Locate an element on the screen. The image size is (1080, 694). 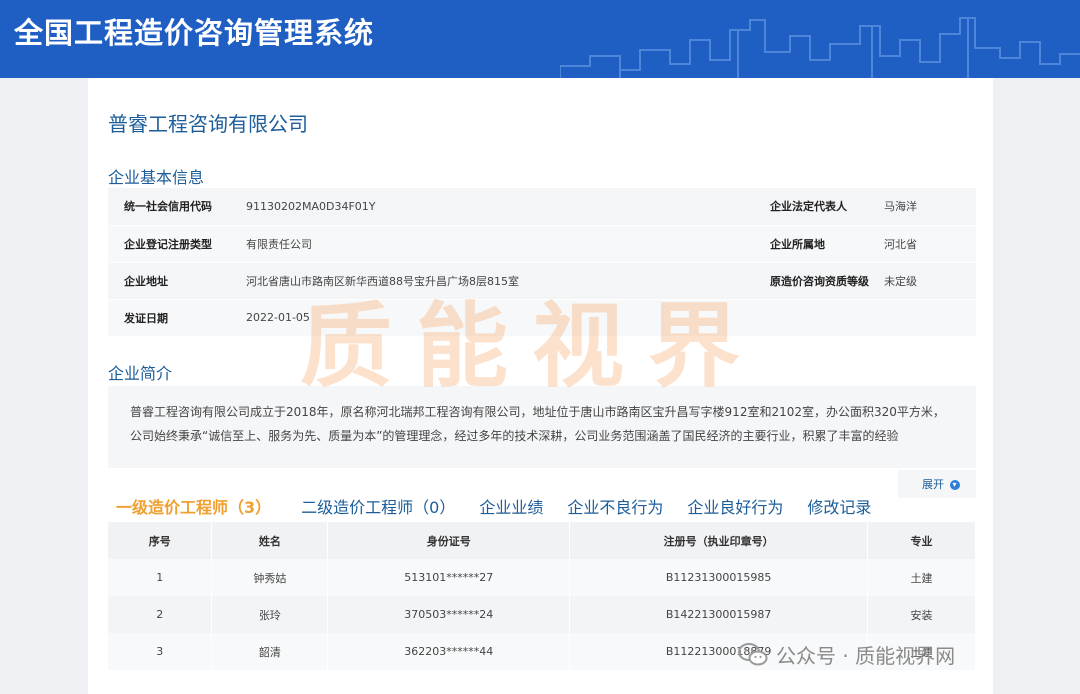
tab-change-log: 修改记录 is located at coordinates (839, 508).